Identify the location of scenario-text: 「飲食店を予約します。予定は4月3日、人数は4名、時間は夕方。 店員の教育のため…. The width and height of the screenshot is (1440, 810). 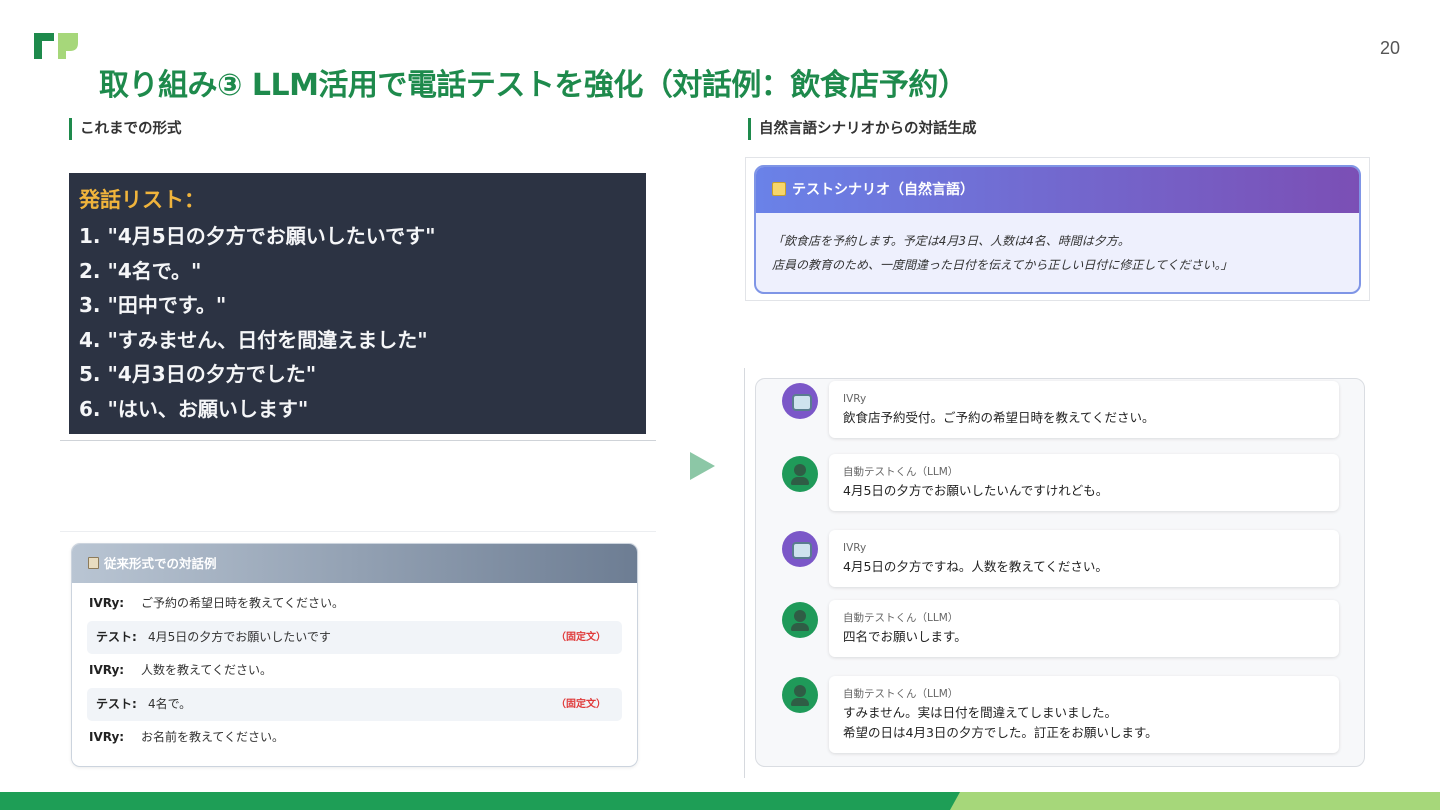
(1002, 253).